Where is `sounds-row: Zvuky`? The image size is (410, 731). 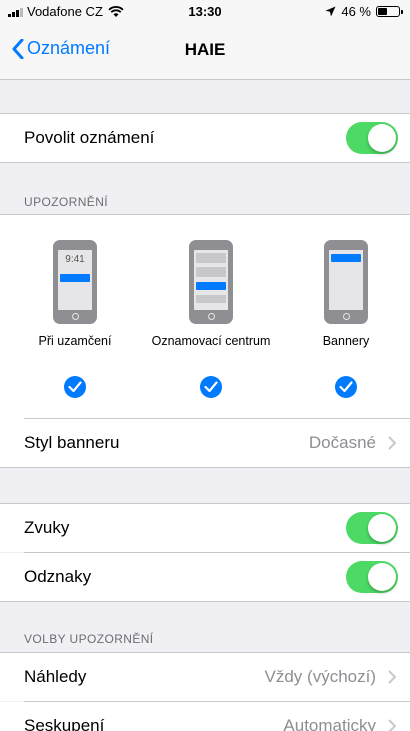
sounds-row: Zvuky is located at coordinates (205, 528).